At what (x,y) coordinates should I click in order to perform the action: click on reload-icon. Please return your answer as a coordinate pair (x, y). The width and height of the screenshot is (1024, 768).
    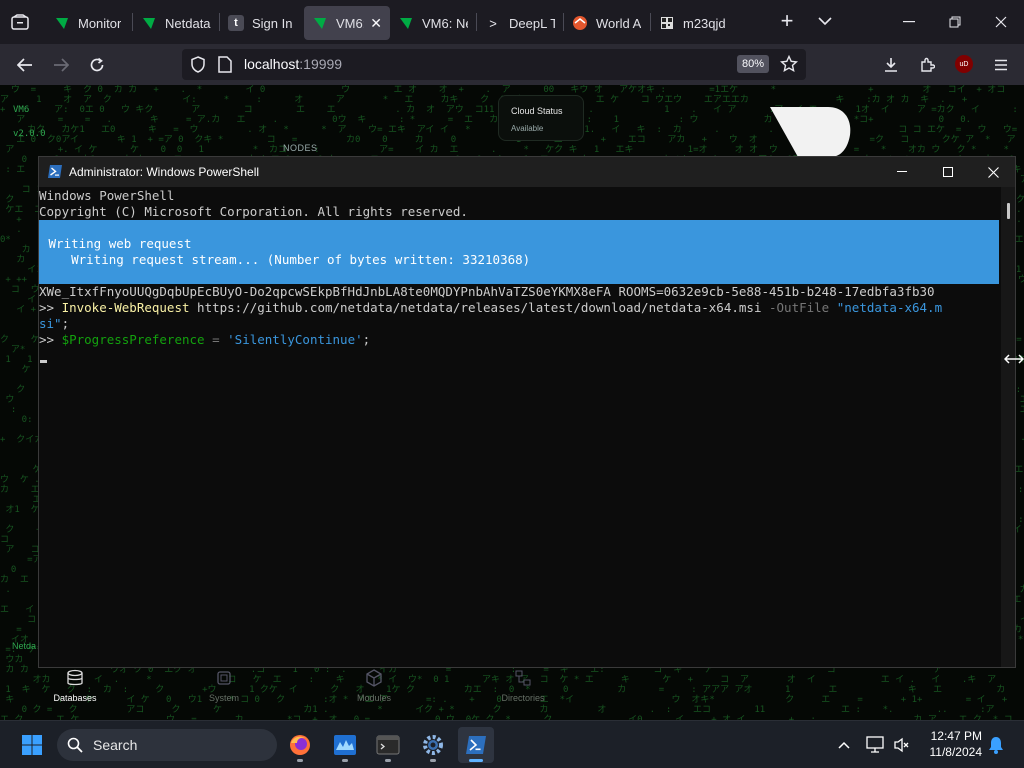
    Looking at the image, I should click on (97, 65).